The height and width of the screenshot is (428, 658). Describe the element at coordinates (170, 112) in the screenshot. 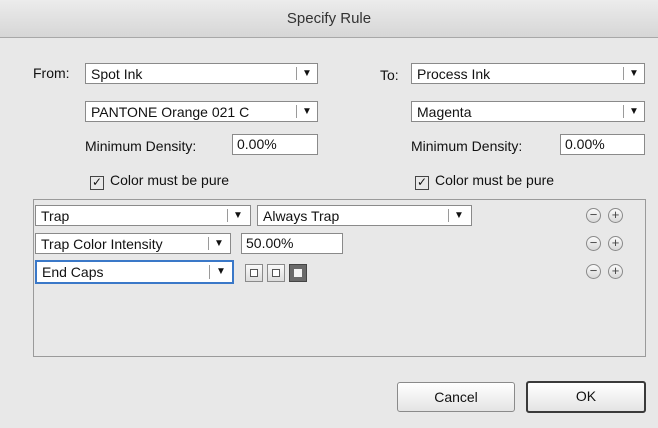

I see `from-ink-name-value: PANTONE Orange 021 C` at that location.